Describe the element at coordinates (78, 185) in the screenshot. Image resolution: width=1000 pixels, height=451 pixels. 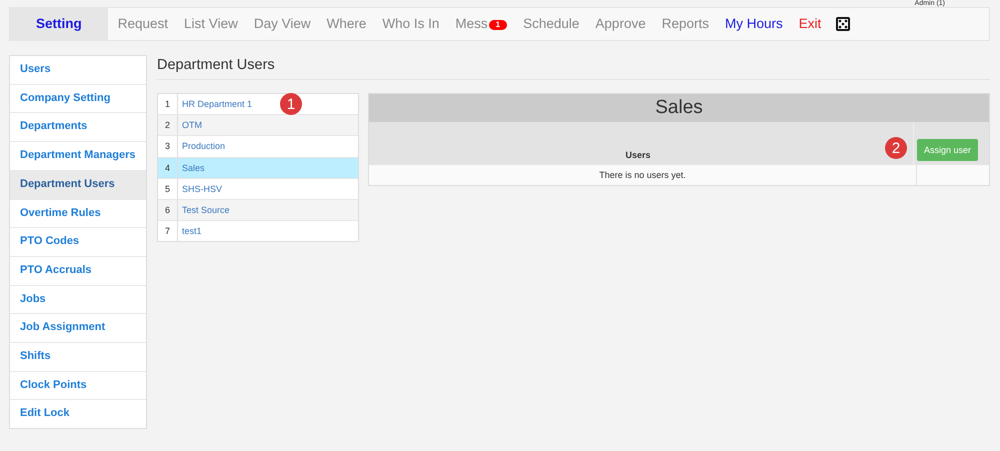
I see `sidebar-item: Department Users` at that location.